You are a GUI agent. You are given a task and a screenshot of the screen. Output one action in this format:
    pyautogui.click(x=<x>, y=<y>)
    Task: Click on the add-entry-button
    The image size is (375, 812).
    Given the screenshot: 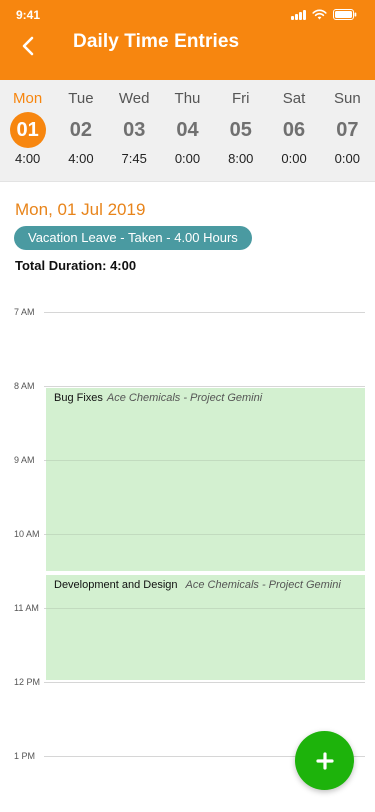 What is the action you would take?
    pyautogui.click(x=324, y=760)
    